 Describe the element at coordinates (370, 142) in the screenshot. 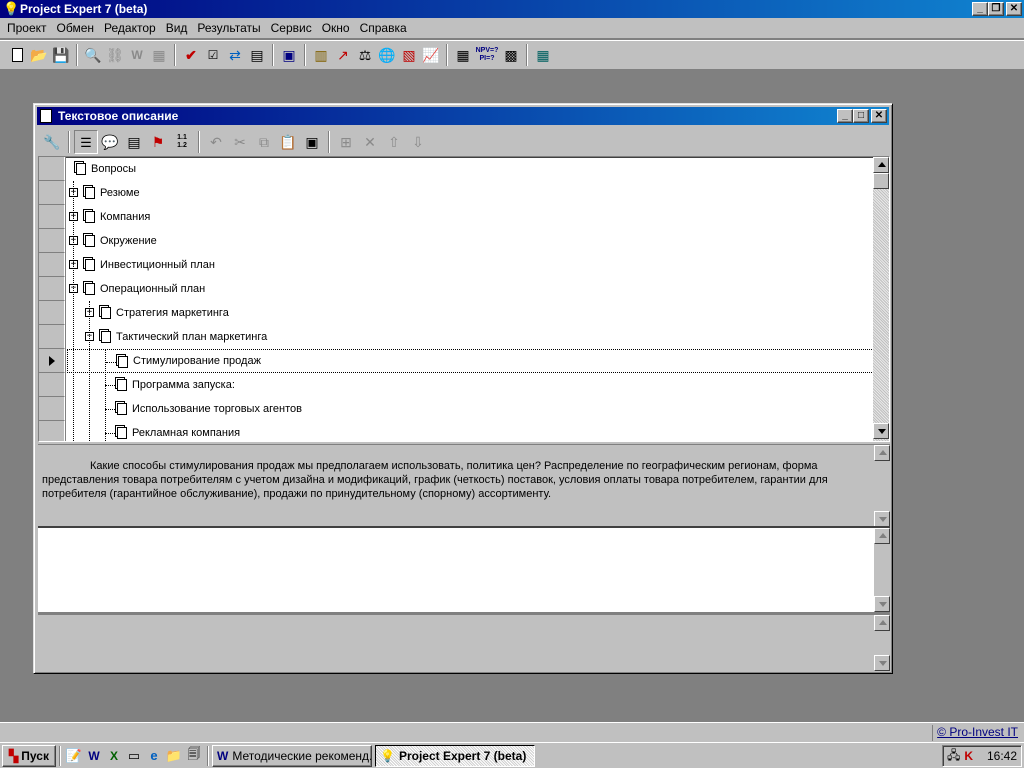

I see `delete-icon: ✕` at that location.